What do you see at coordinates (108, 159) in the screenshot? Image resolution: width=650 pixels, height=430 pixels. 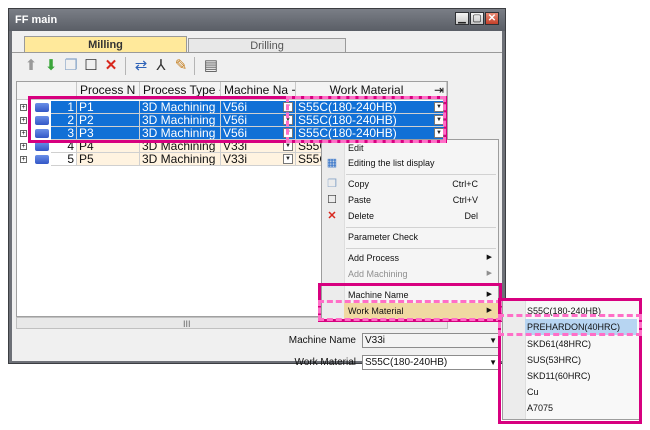 I see `process-name-cell: P5` at bounding box center [108, 159].